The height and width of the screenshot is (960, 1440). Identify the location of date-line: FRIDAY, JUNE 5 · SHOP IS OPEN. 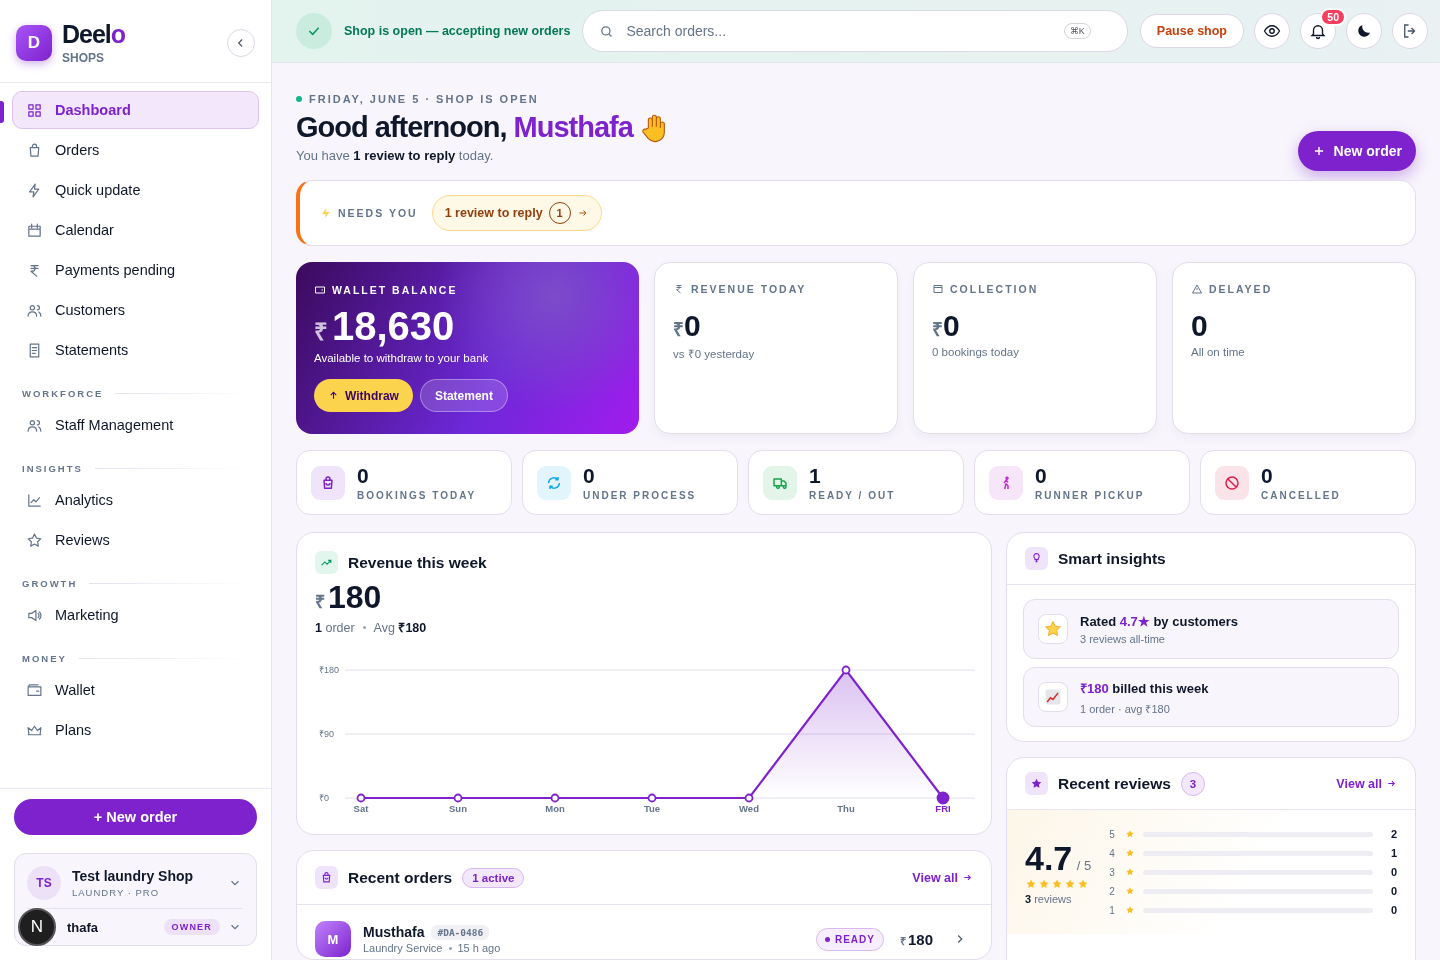
(424, 99).